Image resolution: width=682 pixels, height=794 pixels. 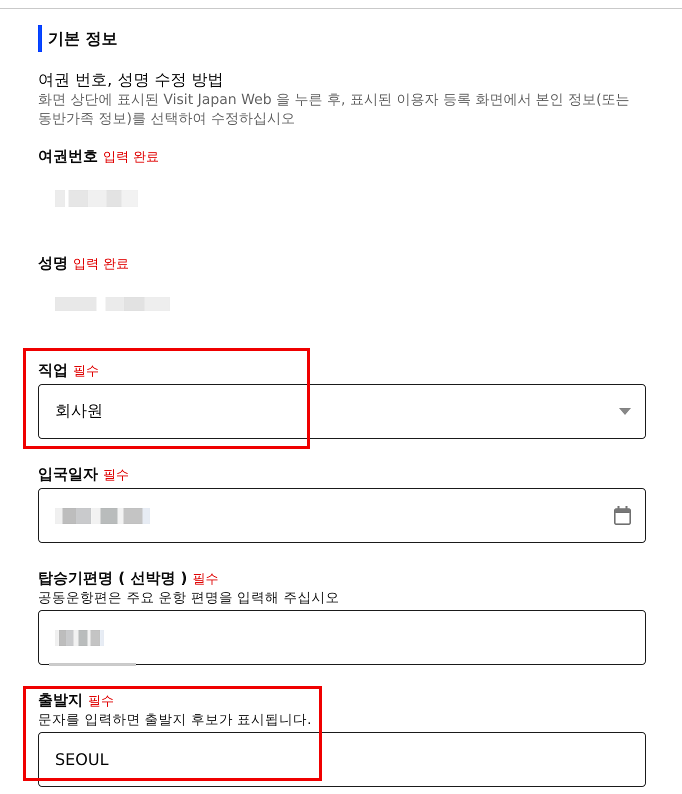 I want to click on field-label: 성명, so click(x=53, y=263).